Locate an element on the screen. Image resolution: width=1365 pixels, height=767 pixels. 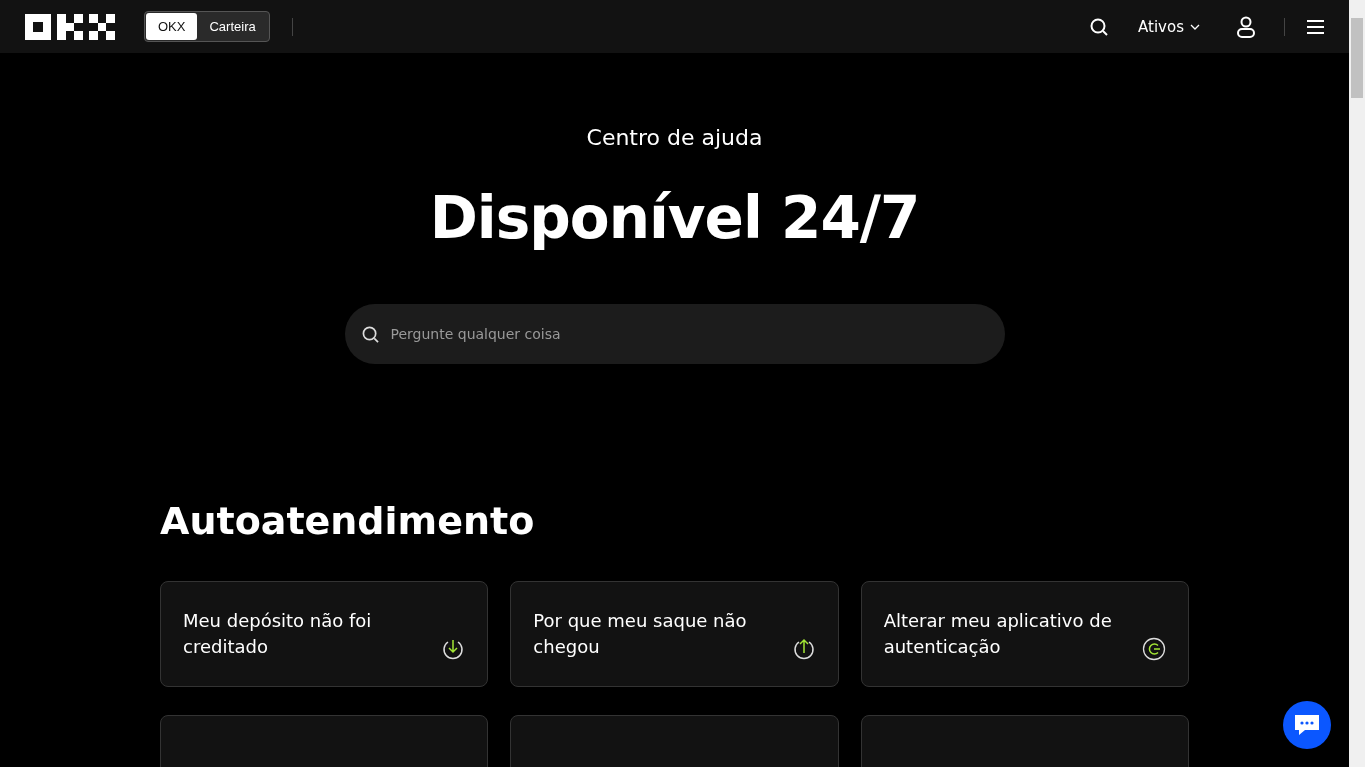
chat-bubble-icon is located at coordinates (1307, 725).